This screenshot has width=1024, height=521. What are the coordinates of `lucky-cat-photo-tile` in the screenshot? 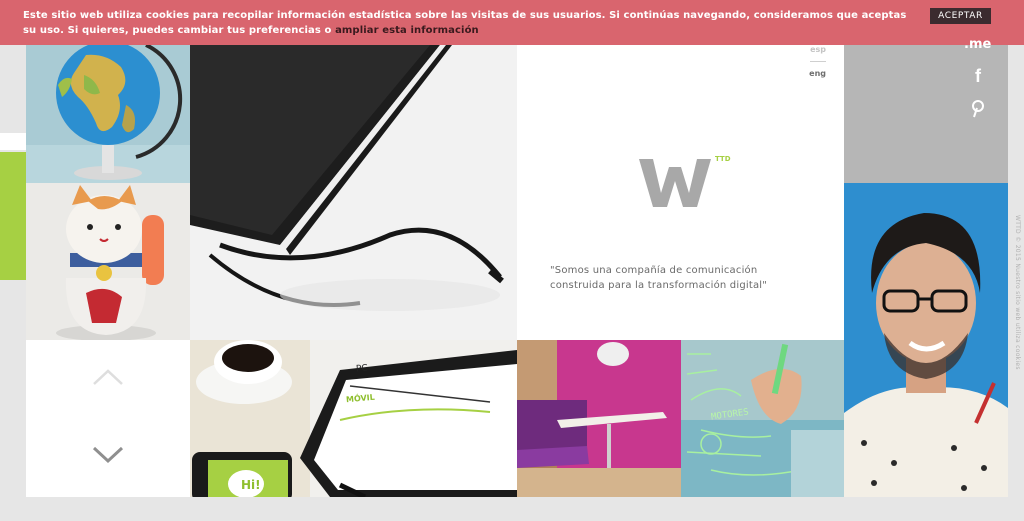 It's located at (108, 261).